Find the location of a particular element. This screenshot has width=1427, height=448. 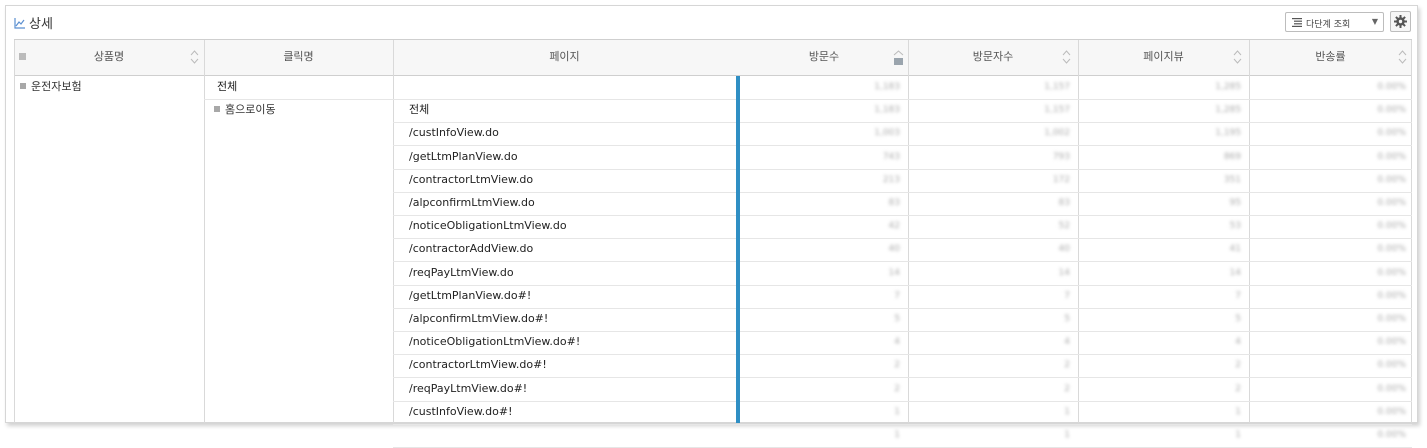

table-row: /custInfoView.do#! 1 1 1 0.00% is located at coordinates (902, 413).